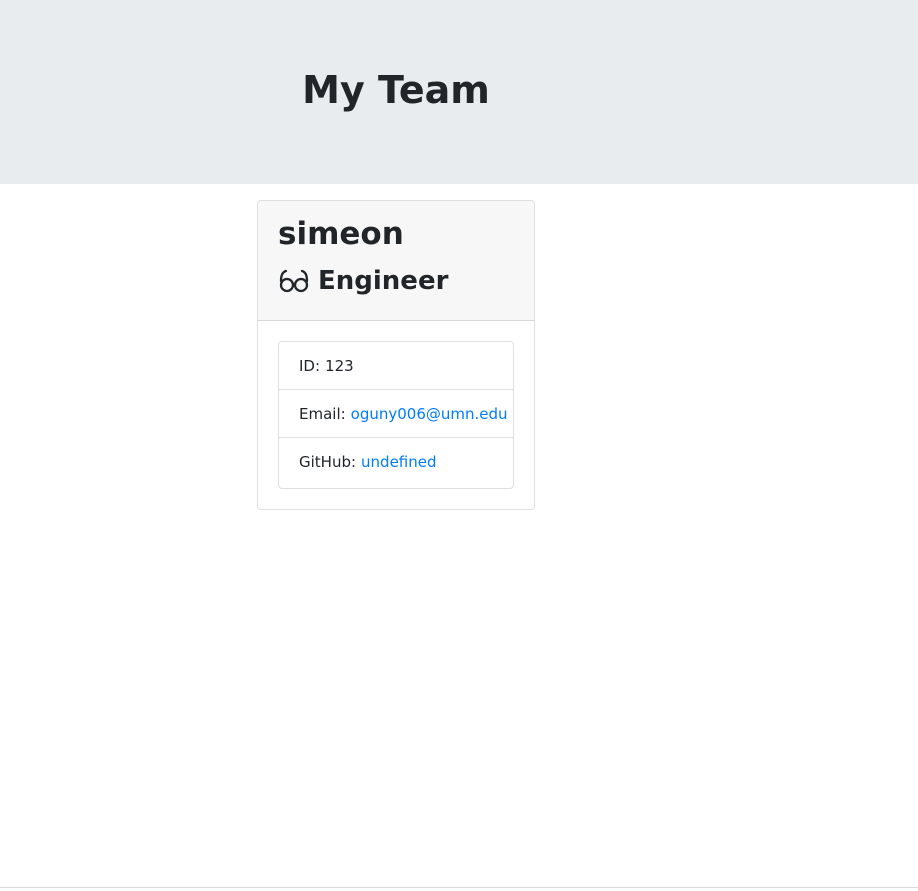  I want to click on page-title: My Team, so click(396, 90).